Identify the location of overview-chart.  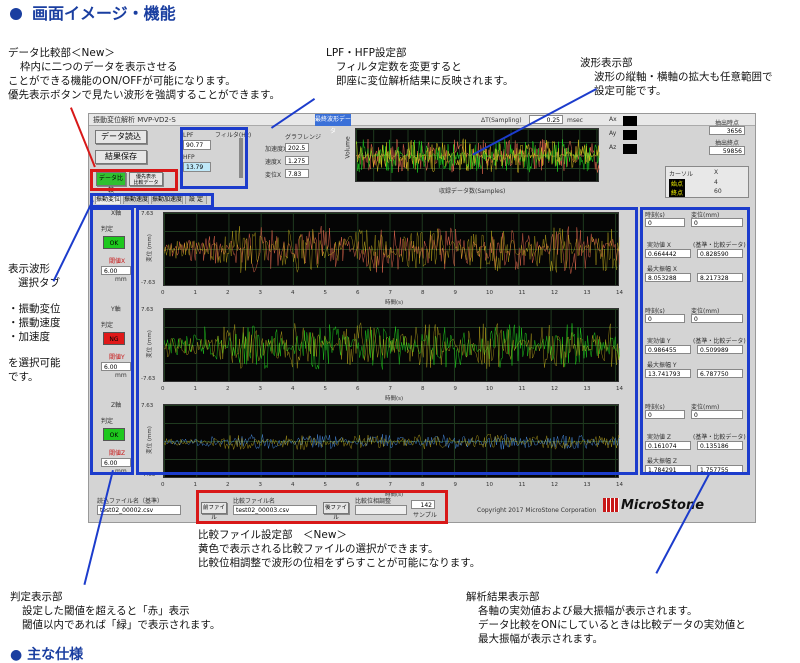
(477, 155).